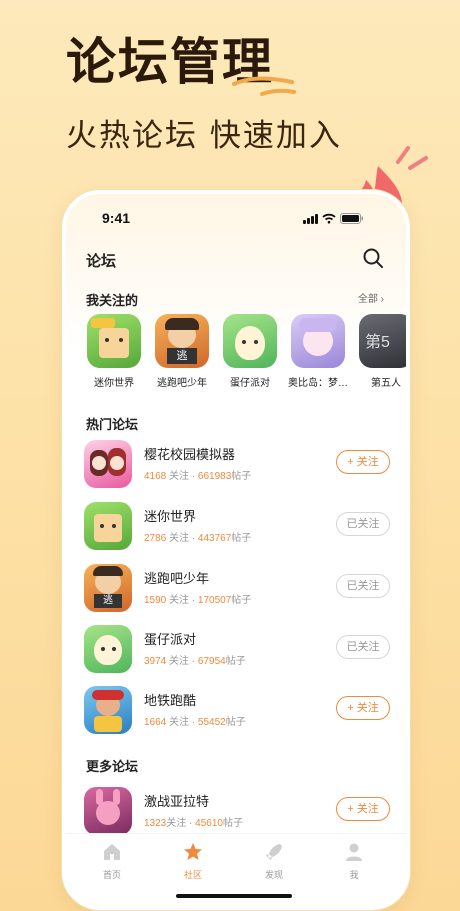 This screenshot has height=911, width=460. Describe the element at coordinates (318, 341) in the screenshot. I see `obi-island-game-icon` at that location.